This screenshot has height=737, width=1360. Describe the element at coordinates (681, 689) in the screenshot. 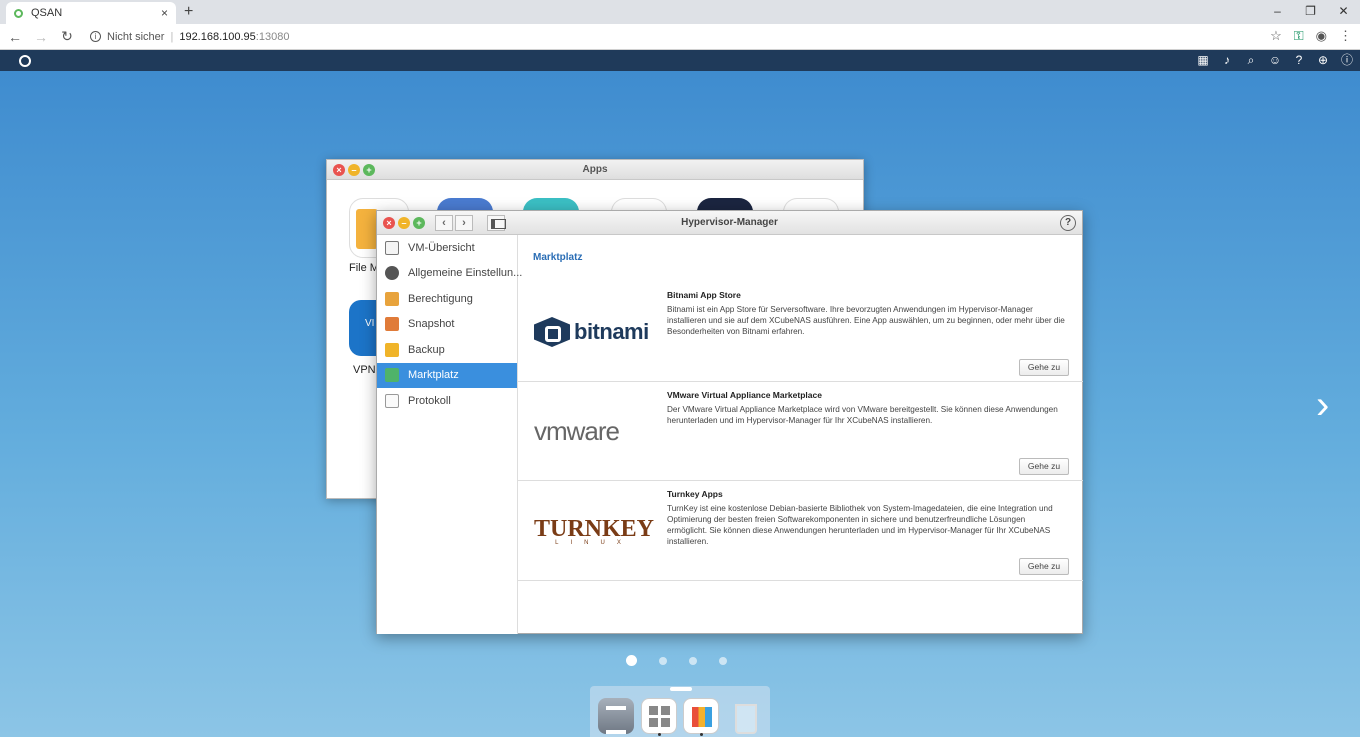

I see `dock-handle` at that location.